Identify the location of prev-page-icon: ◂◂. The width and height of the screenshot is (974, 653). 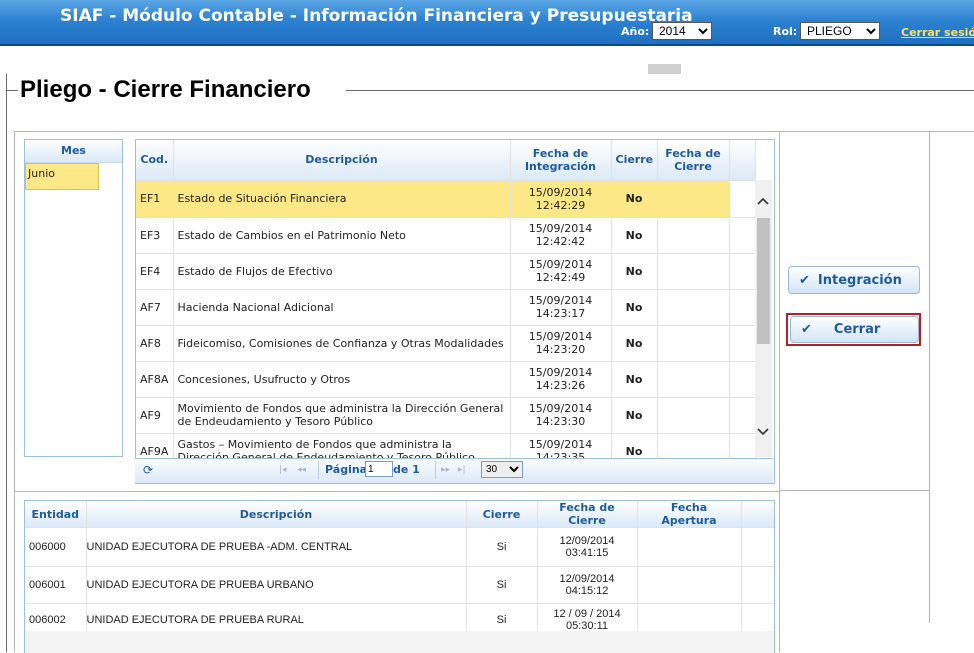
(301, 470).